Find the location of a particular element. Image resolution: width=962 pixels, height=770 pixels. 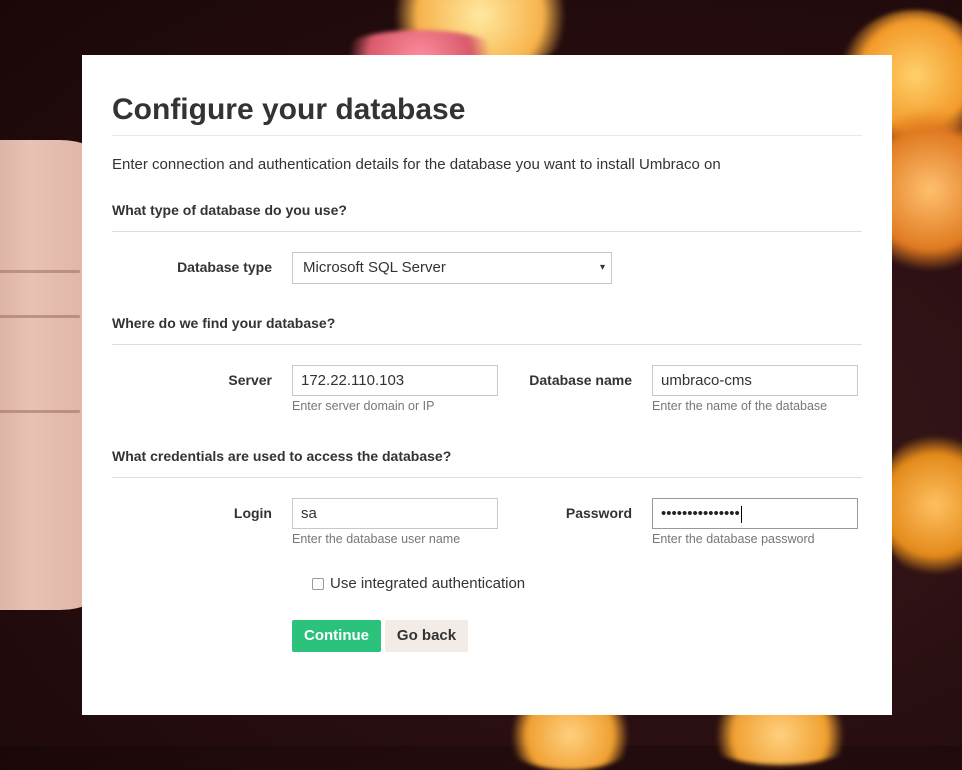

password-value: ••••••••••••••• is located at coordinates (700, 513).